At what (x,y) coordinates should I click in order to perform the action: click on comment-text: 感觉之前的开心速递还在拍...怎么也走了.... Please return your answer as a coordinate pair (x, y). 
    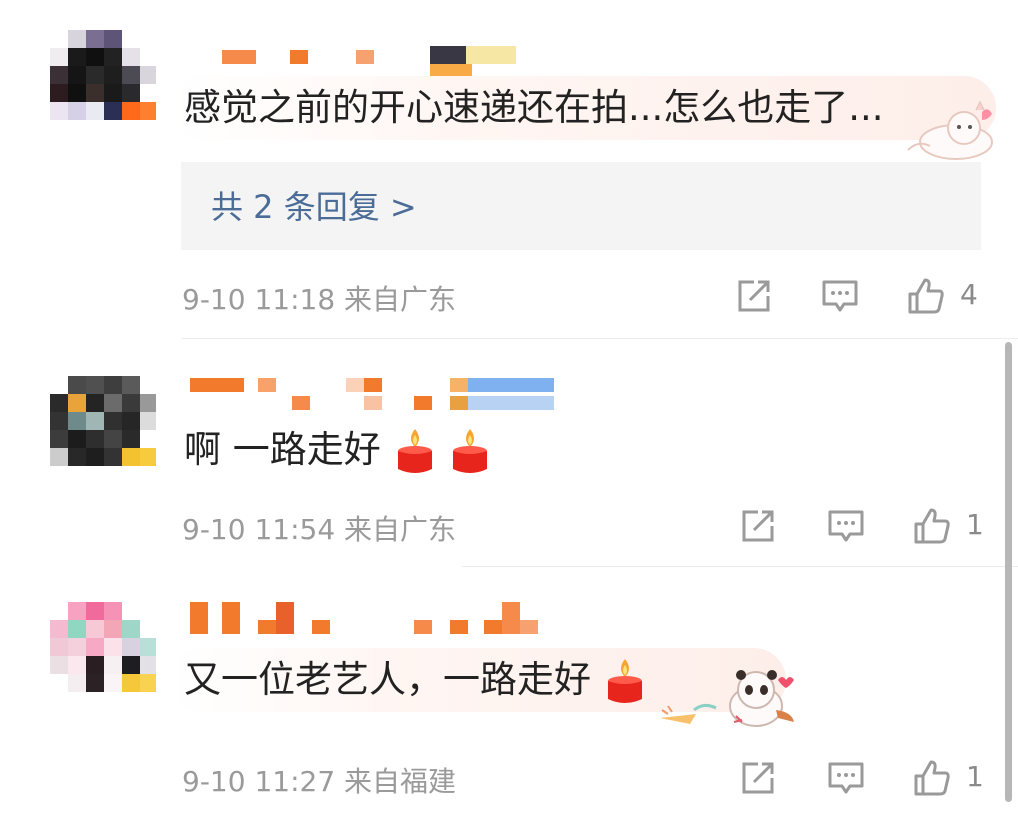
    Looking at the image, I should click on (534, 107).